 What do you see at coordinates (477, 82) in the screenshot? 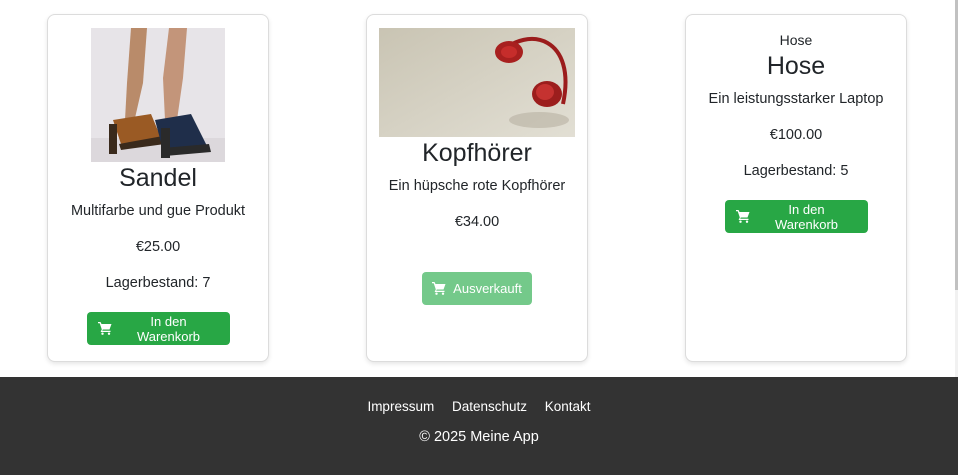
I see `product-image-headphones` at bounding box center [477, 82].